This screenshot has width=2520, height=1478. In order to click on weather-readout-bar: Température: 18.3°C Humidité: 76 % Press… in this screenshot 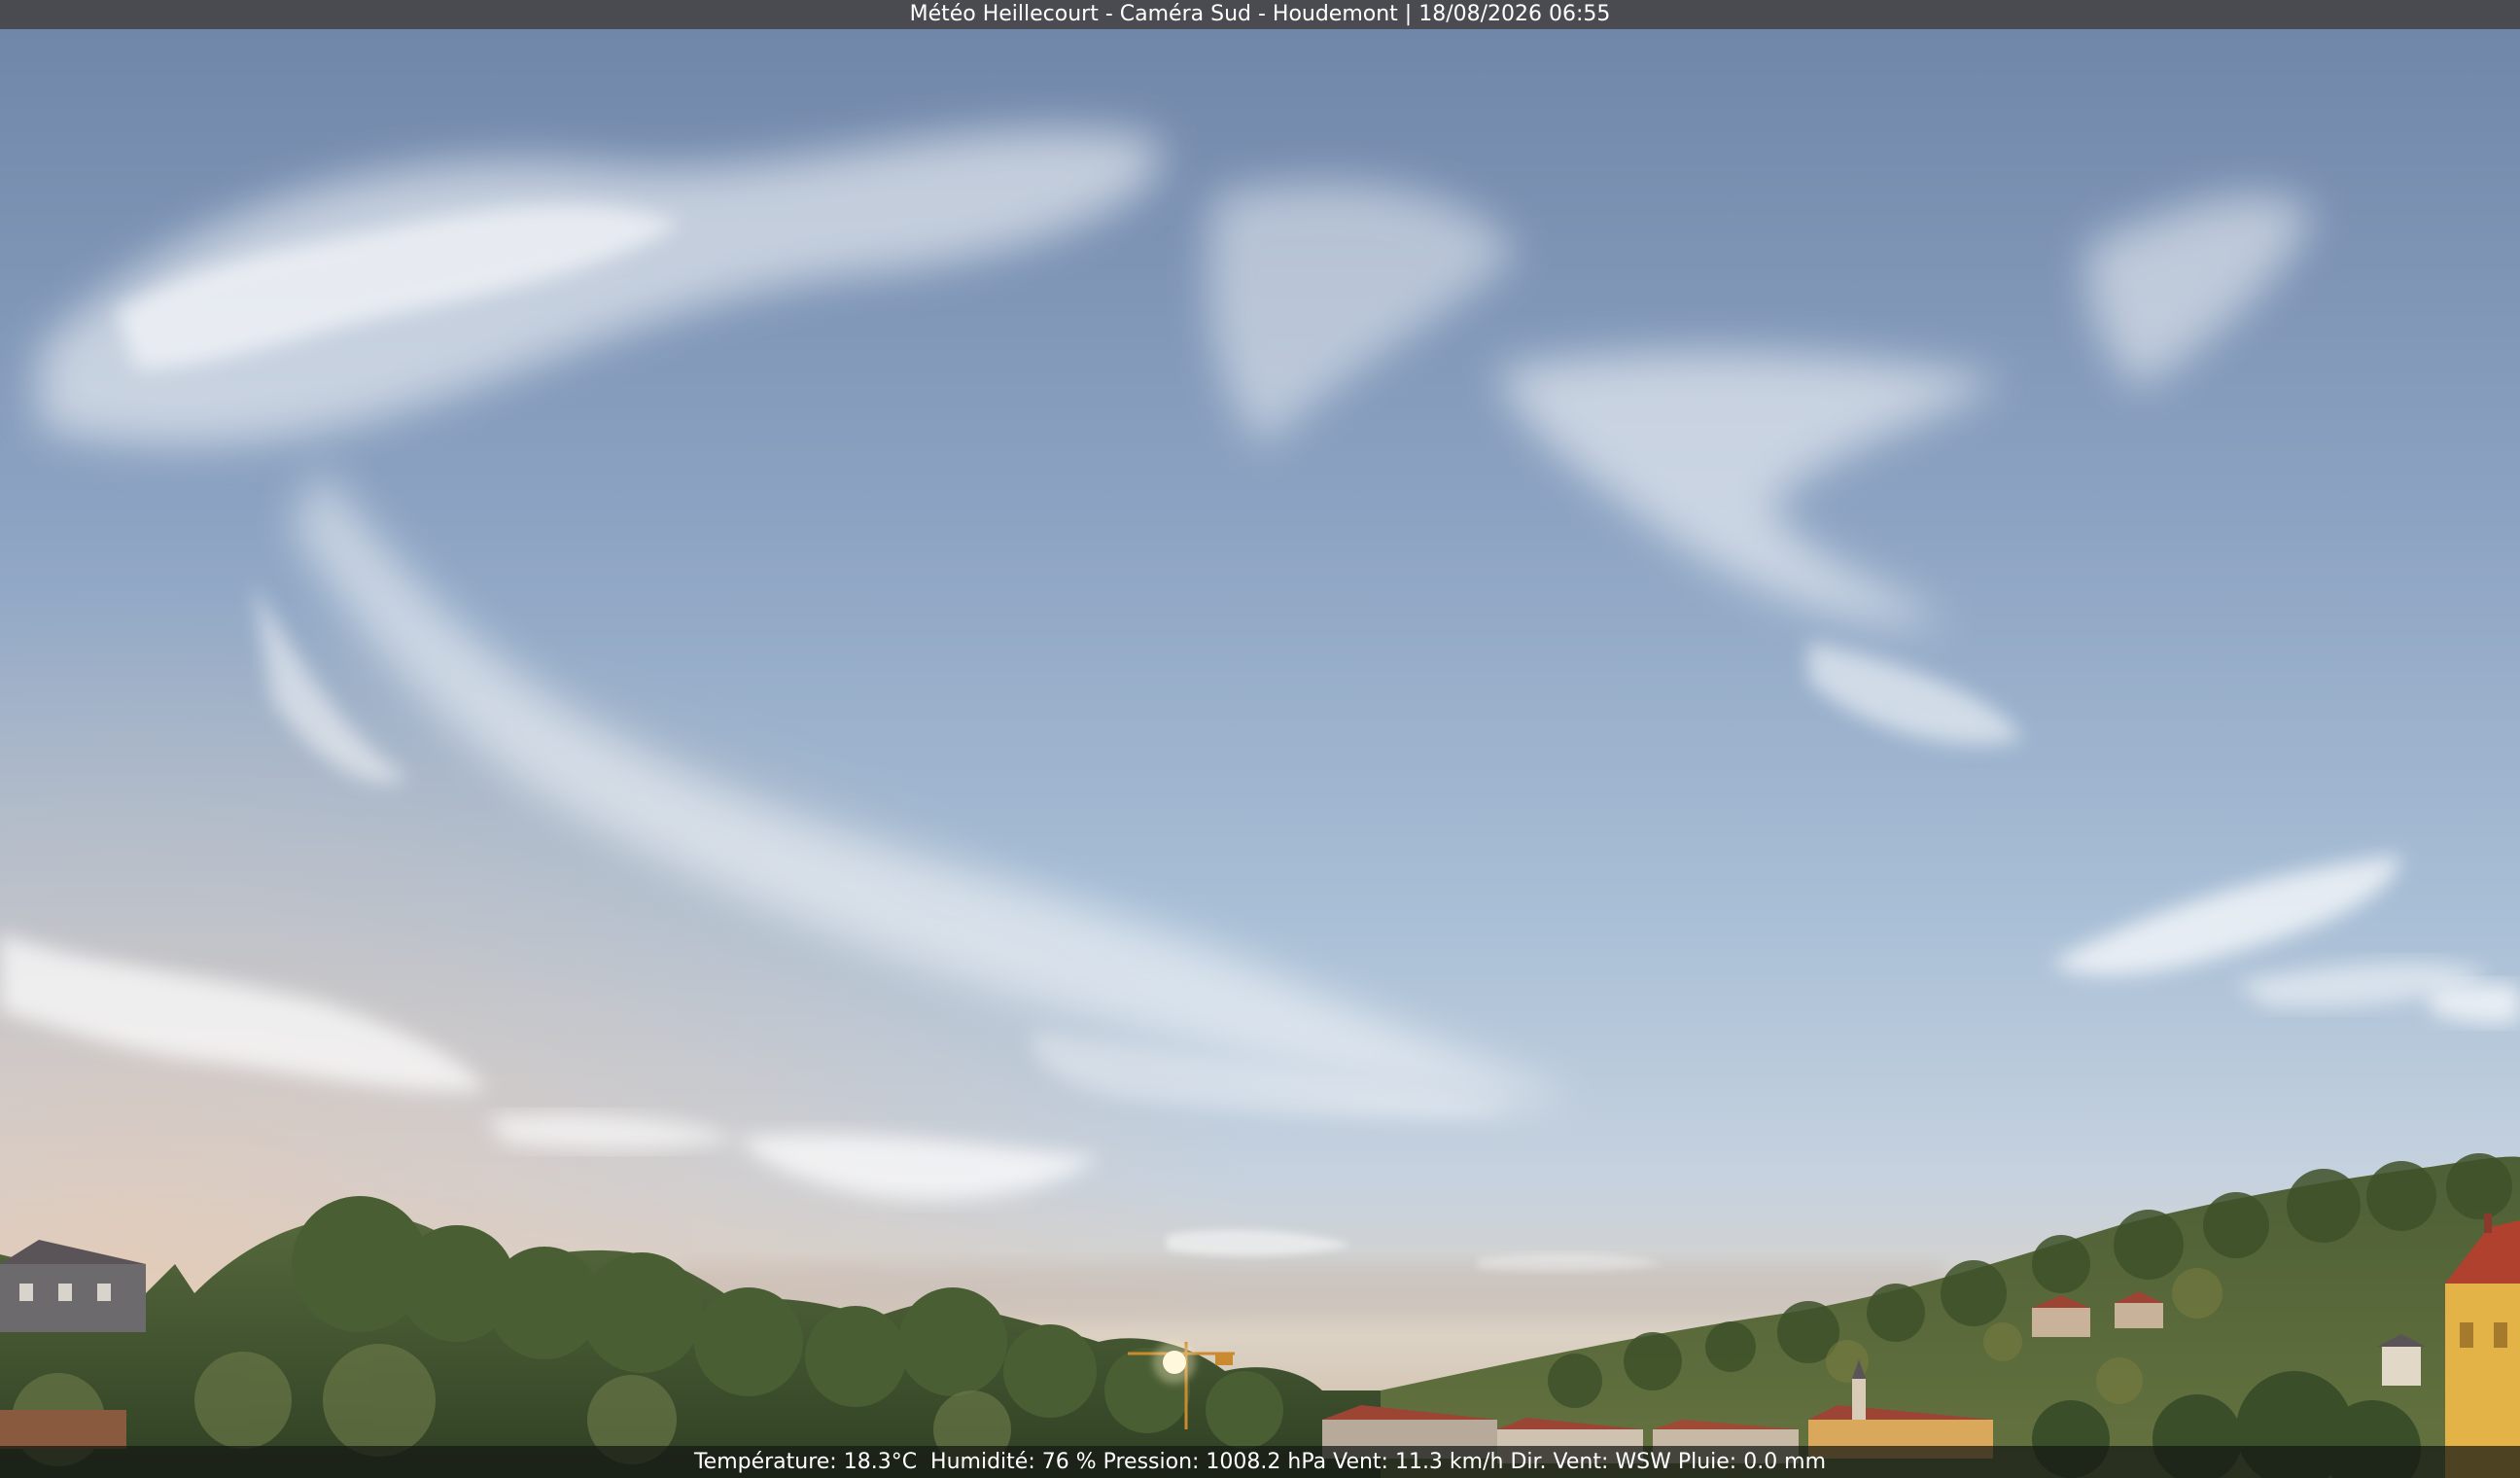, I will do `click(1260, 1462)`.